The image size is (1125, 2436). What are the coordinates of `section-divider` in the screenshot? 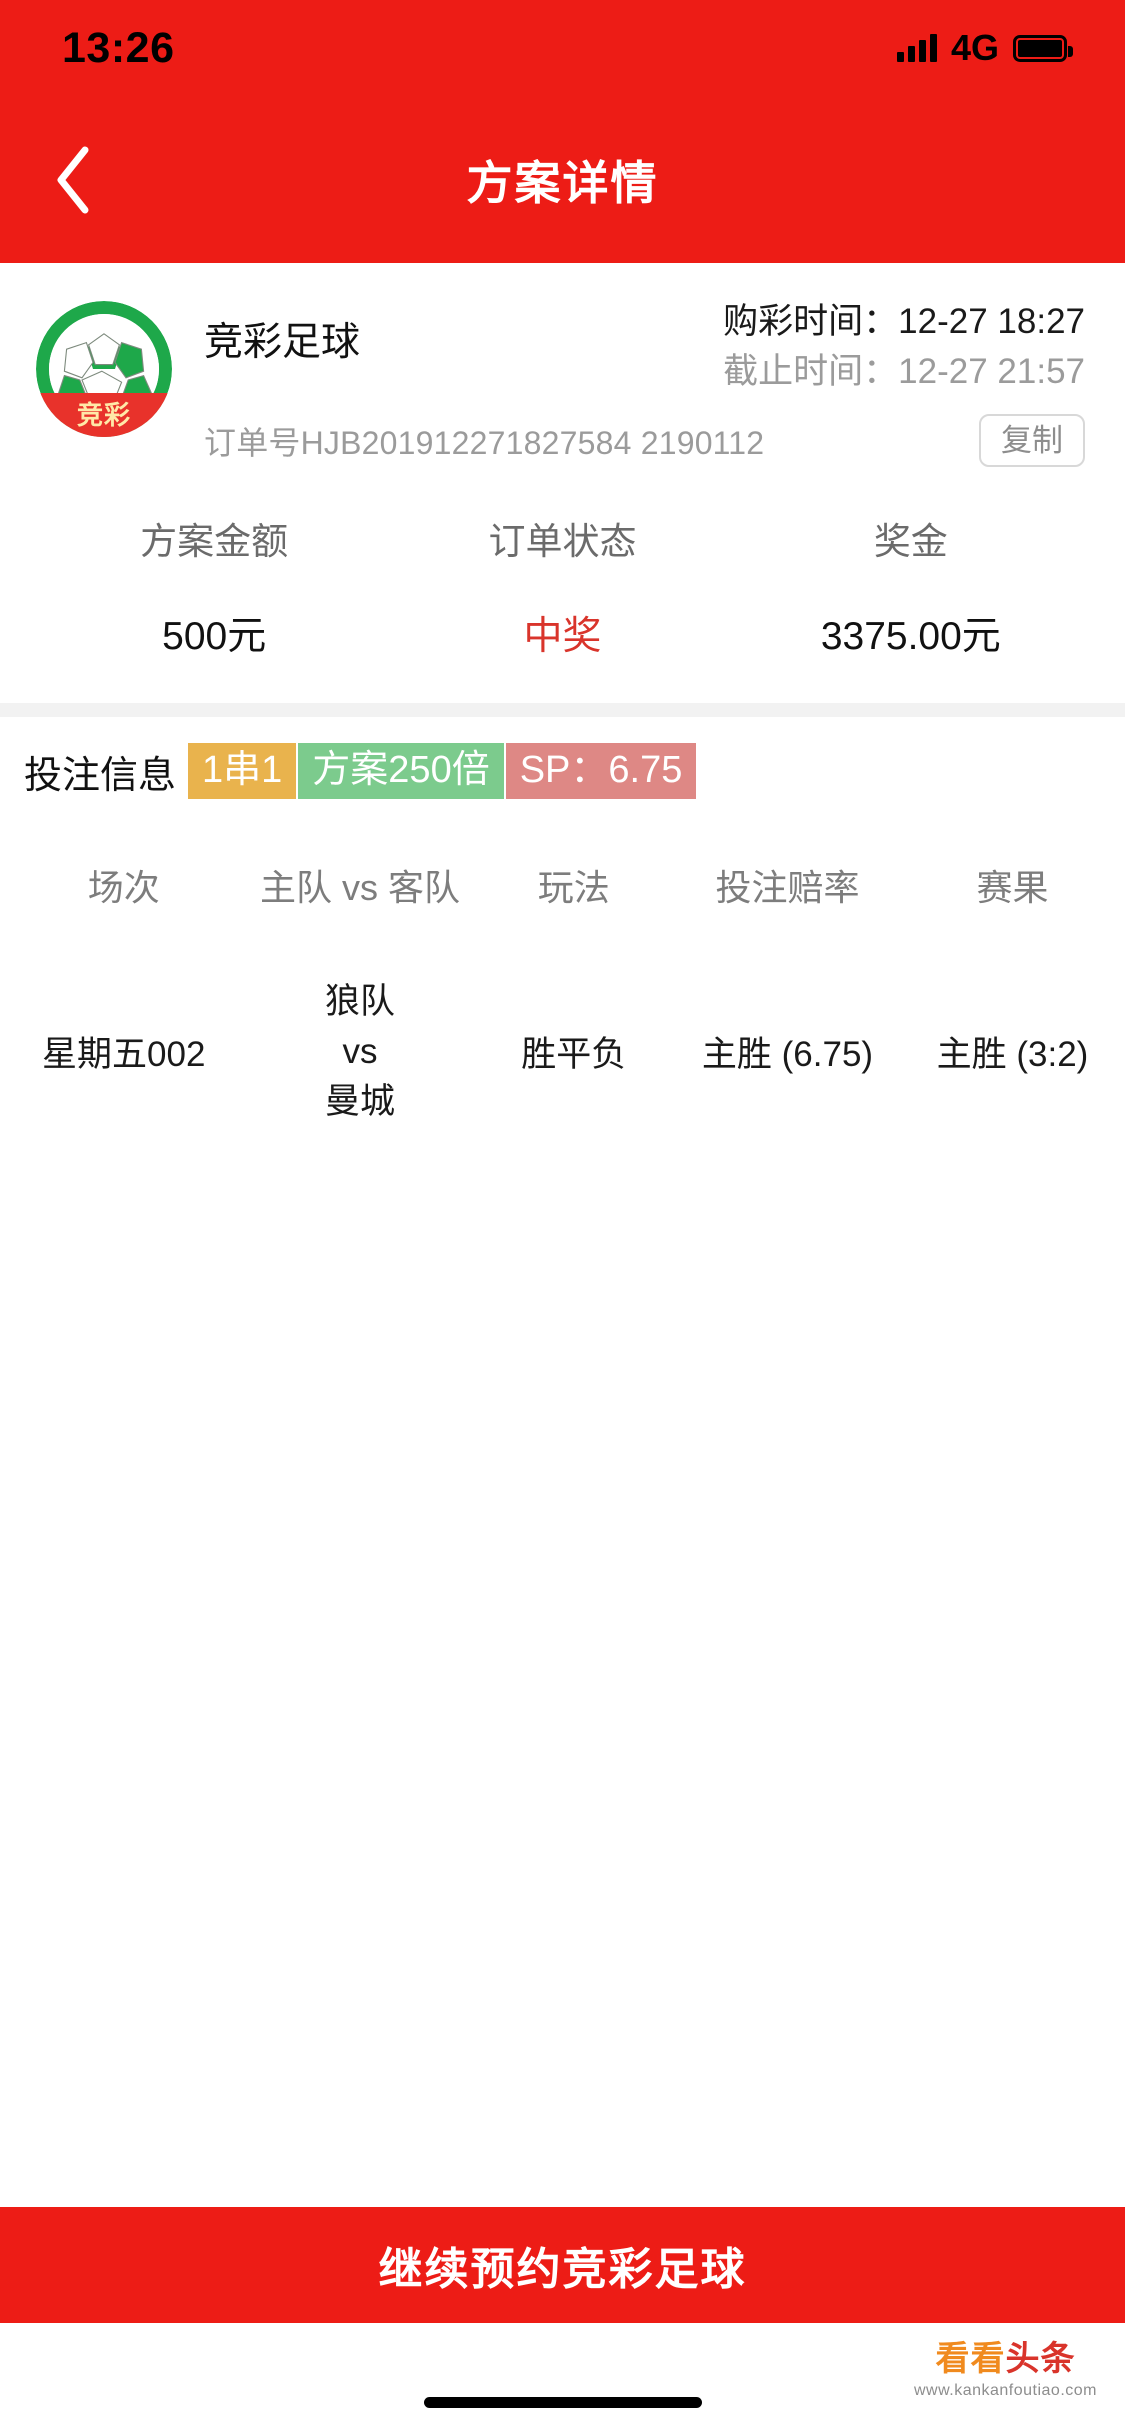 It's located at (562, 710).